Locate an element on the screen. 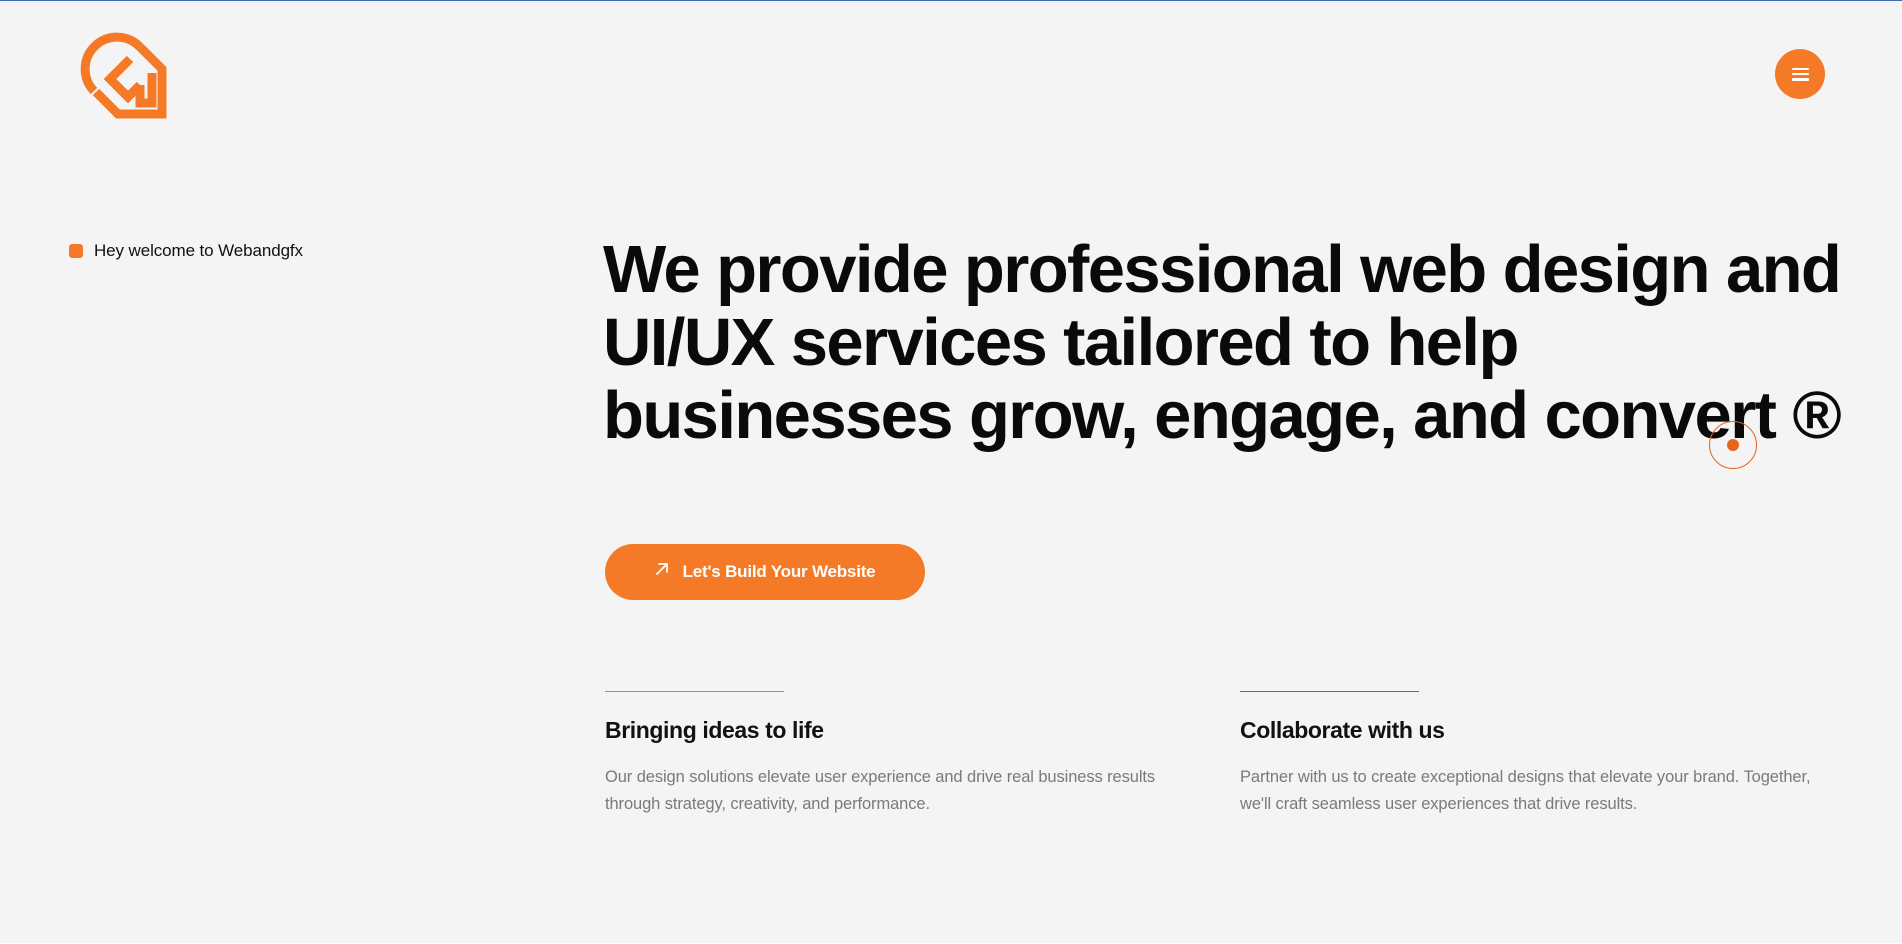 This screenshot has width=1902, height=944. scroll-indicator is located at coordinates (1733, 445).